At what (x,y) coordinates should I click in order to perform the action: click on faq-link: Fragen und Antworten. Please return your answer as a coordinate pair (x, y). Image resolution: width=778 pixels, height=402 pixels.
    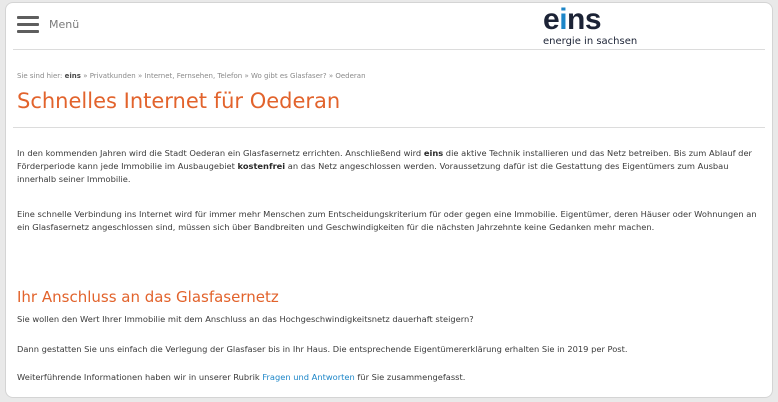
    Looking at the image, I should click on (308, 377).